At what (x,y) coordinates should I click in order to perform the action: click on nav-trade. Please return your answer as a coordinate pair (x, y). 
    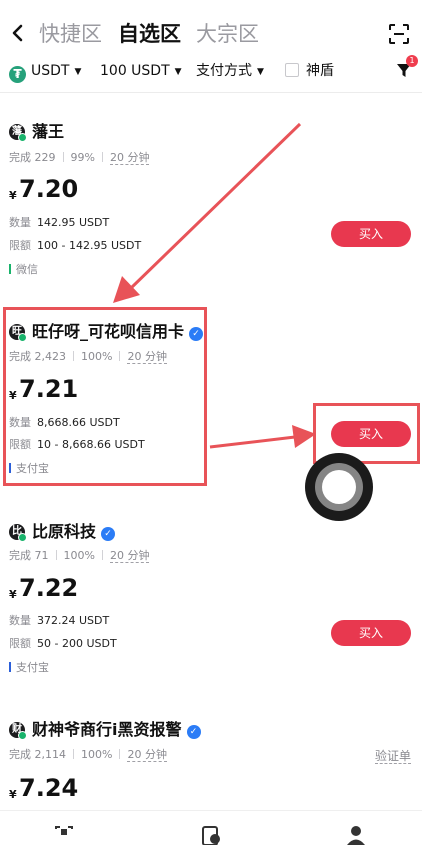
    Looking at the image, I should click on (64, 835).